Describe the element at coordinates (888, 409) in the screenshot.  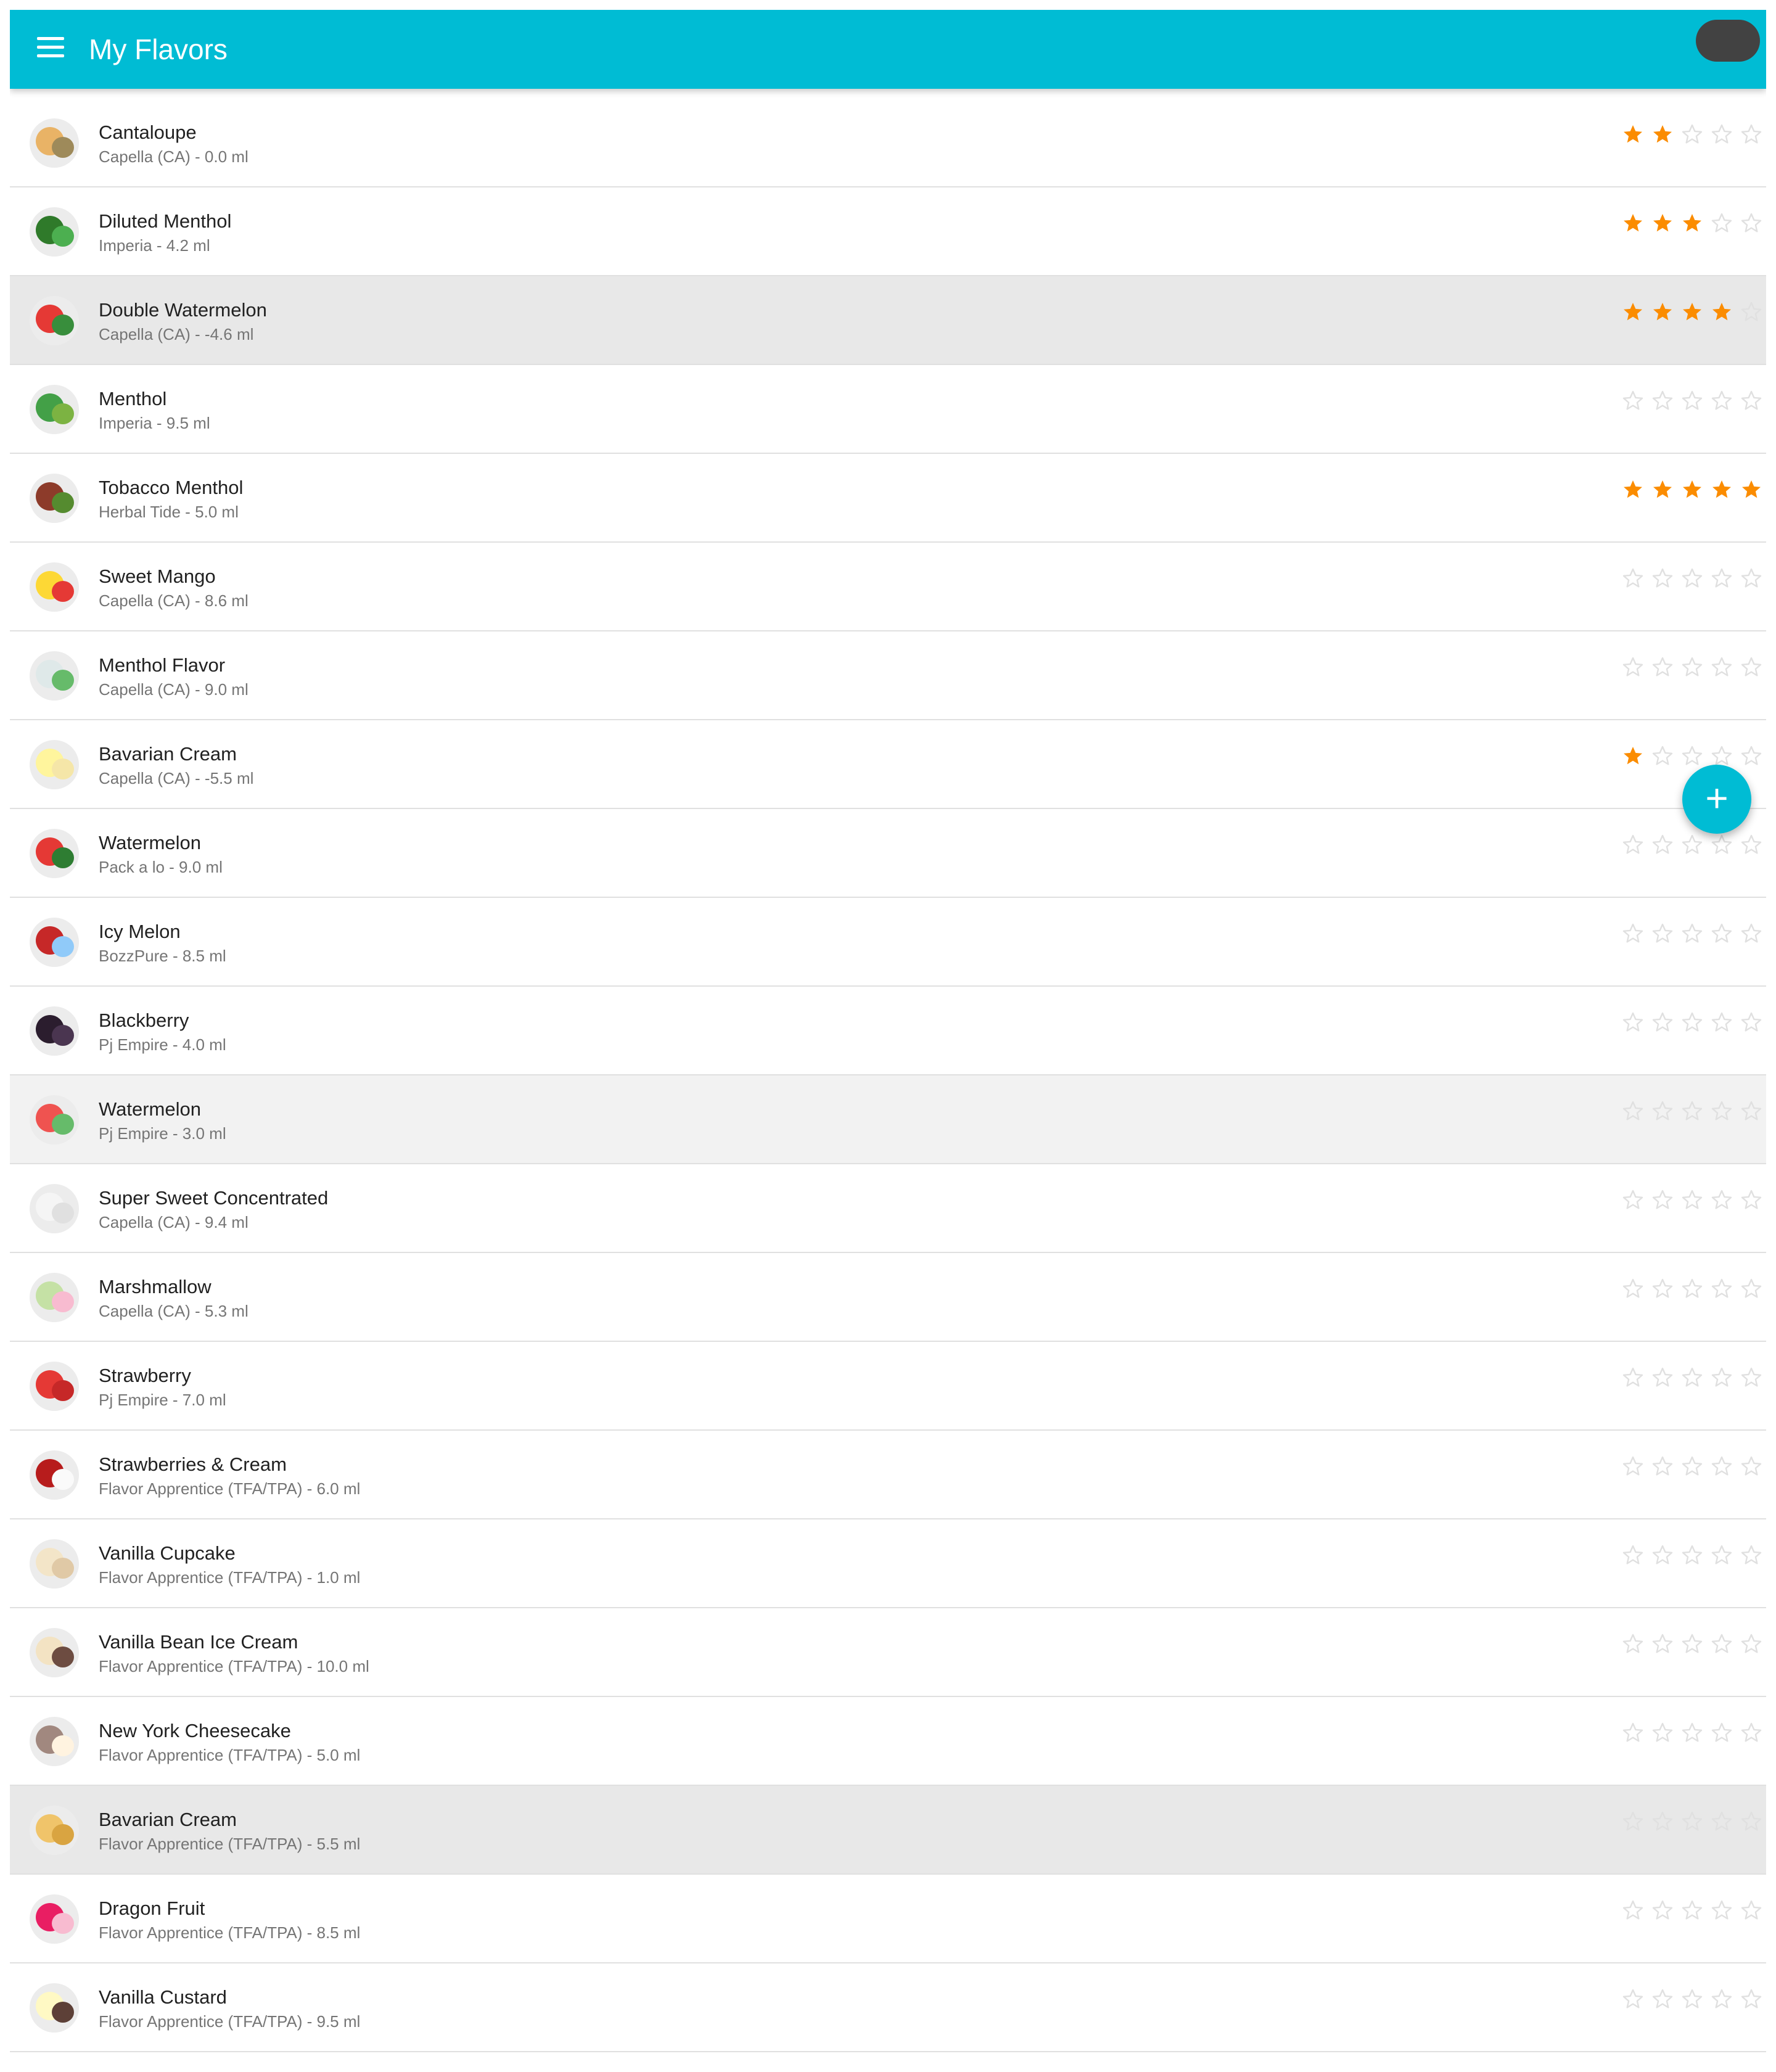
I see `list-item: Menthol Imperia - 9.5 ml` at that location.